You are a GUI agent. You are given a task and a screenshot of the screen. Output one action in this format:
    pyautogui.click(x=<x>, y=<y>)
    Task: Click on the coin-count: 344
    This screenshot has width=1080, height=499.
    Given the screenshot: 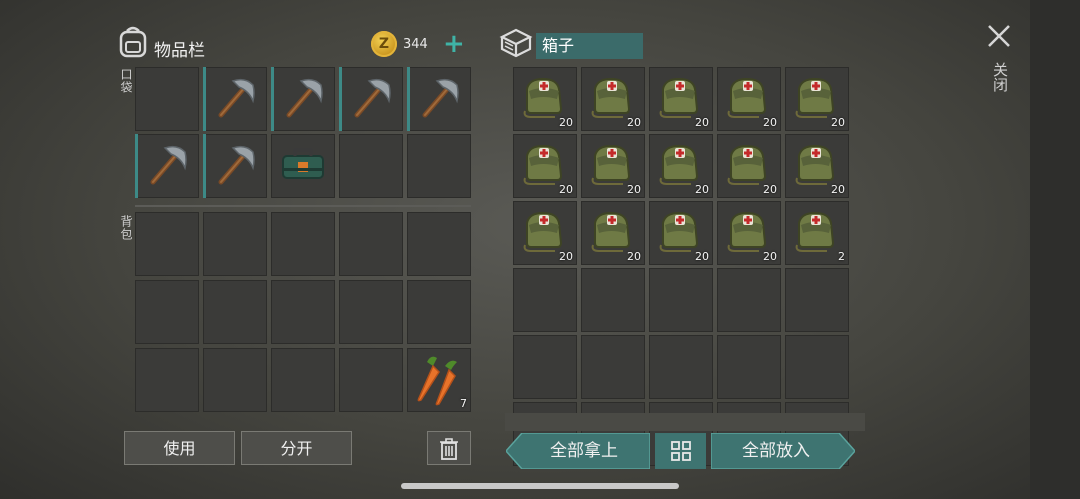 What is the action you would take?
    pyautogui.click(x=415, y=44)
    